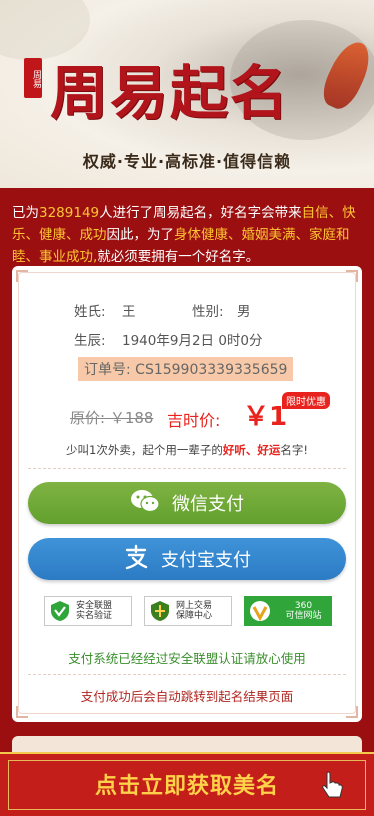  What do you see at coordinates (136, 559) in the screenshot?
I see `alipay-icon` at bounding box center [136, 559].